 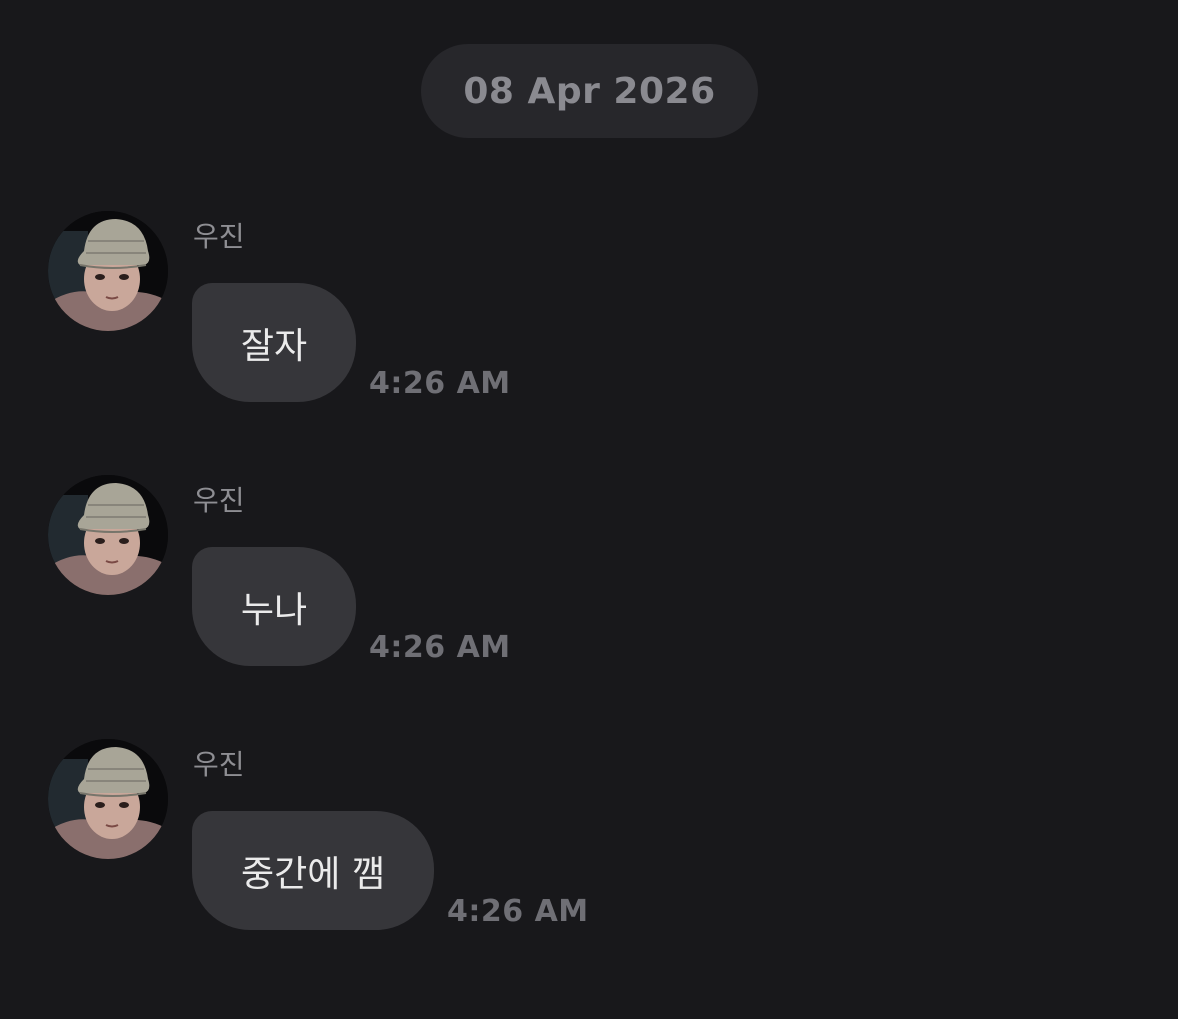 What do you see at coordinates (274, 342) in the screenshot?
I see `message-bubble: 잘자` at bounding box center [274, 342].